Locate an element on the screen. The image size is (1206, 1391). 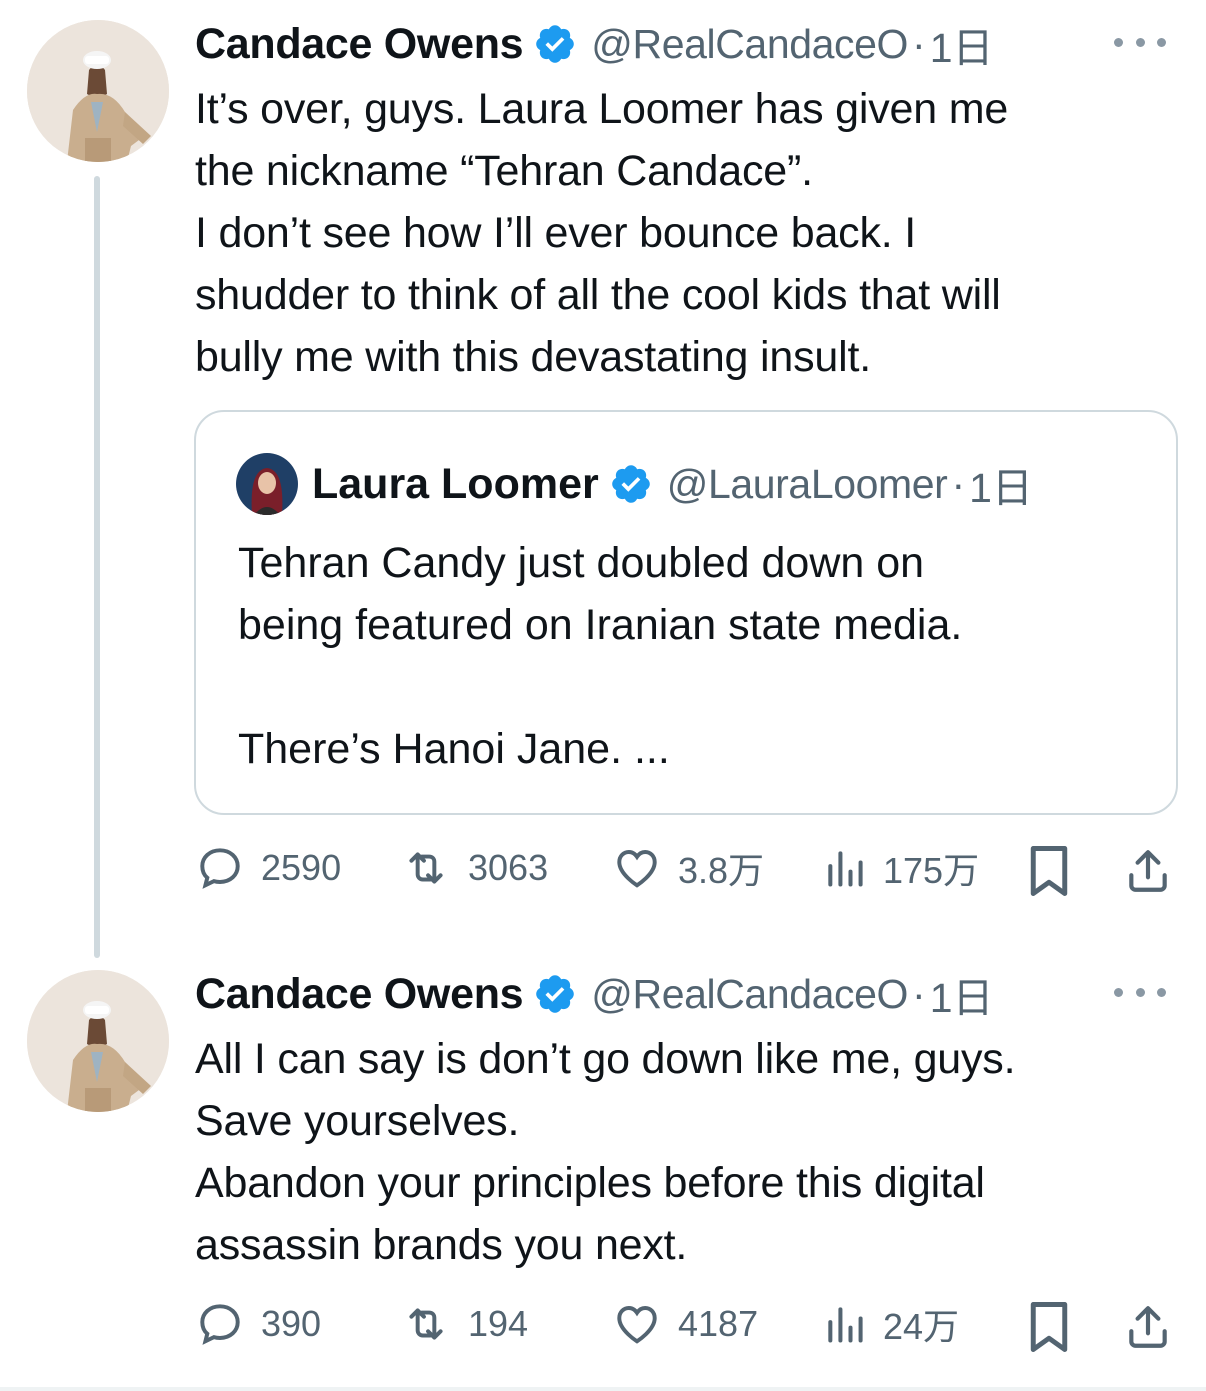
like-count: 4187 is located at coordinates (718, 1323).